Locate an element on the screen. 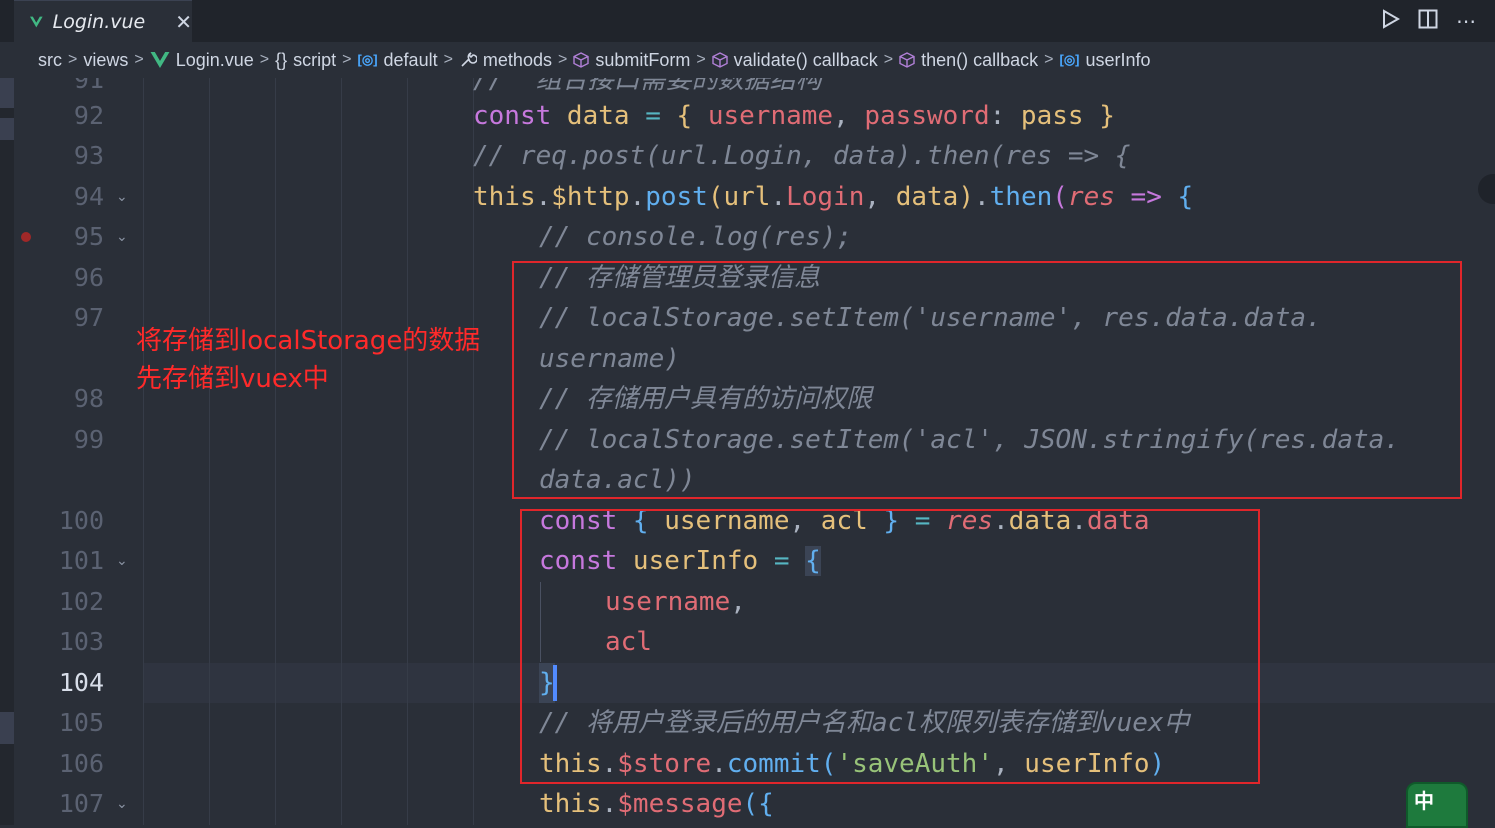  breadcrumb-script: {} script is located at coordinates (305, 60).